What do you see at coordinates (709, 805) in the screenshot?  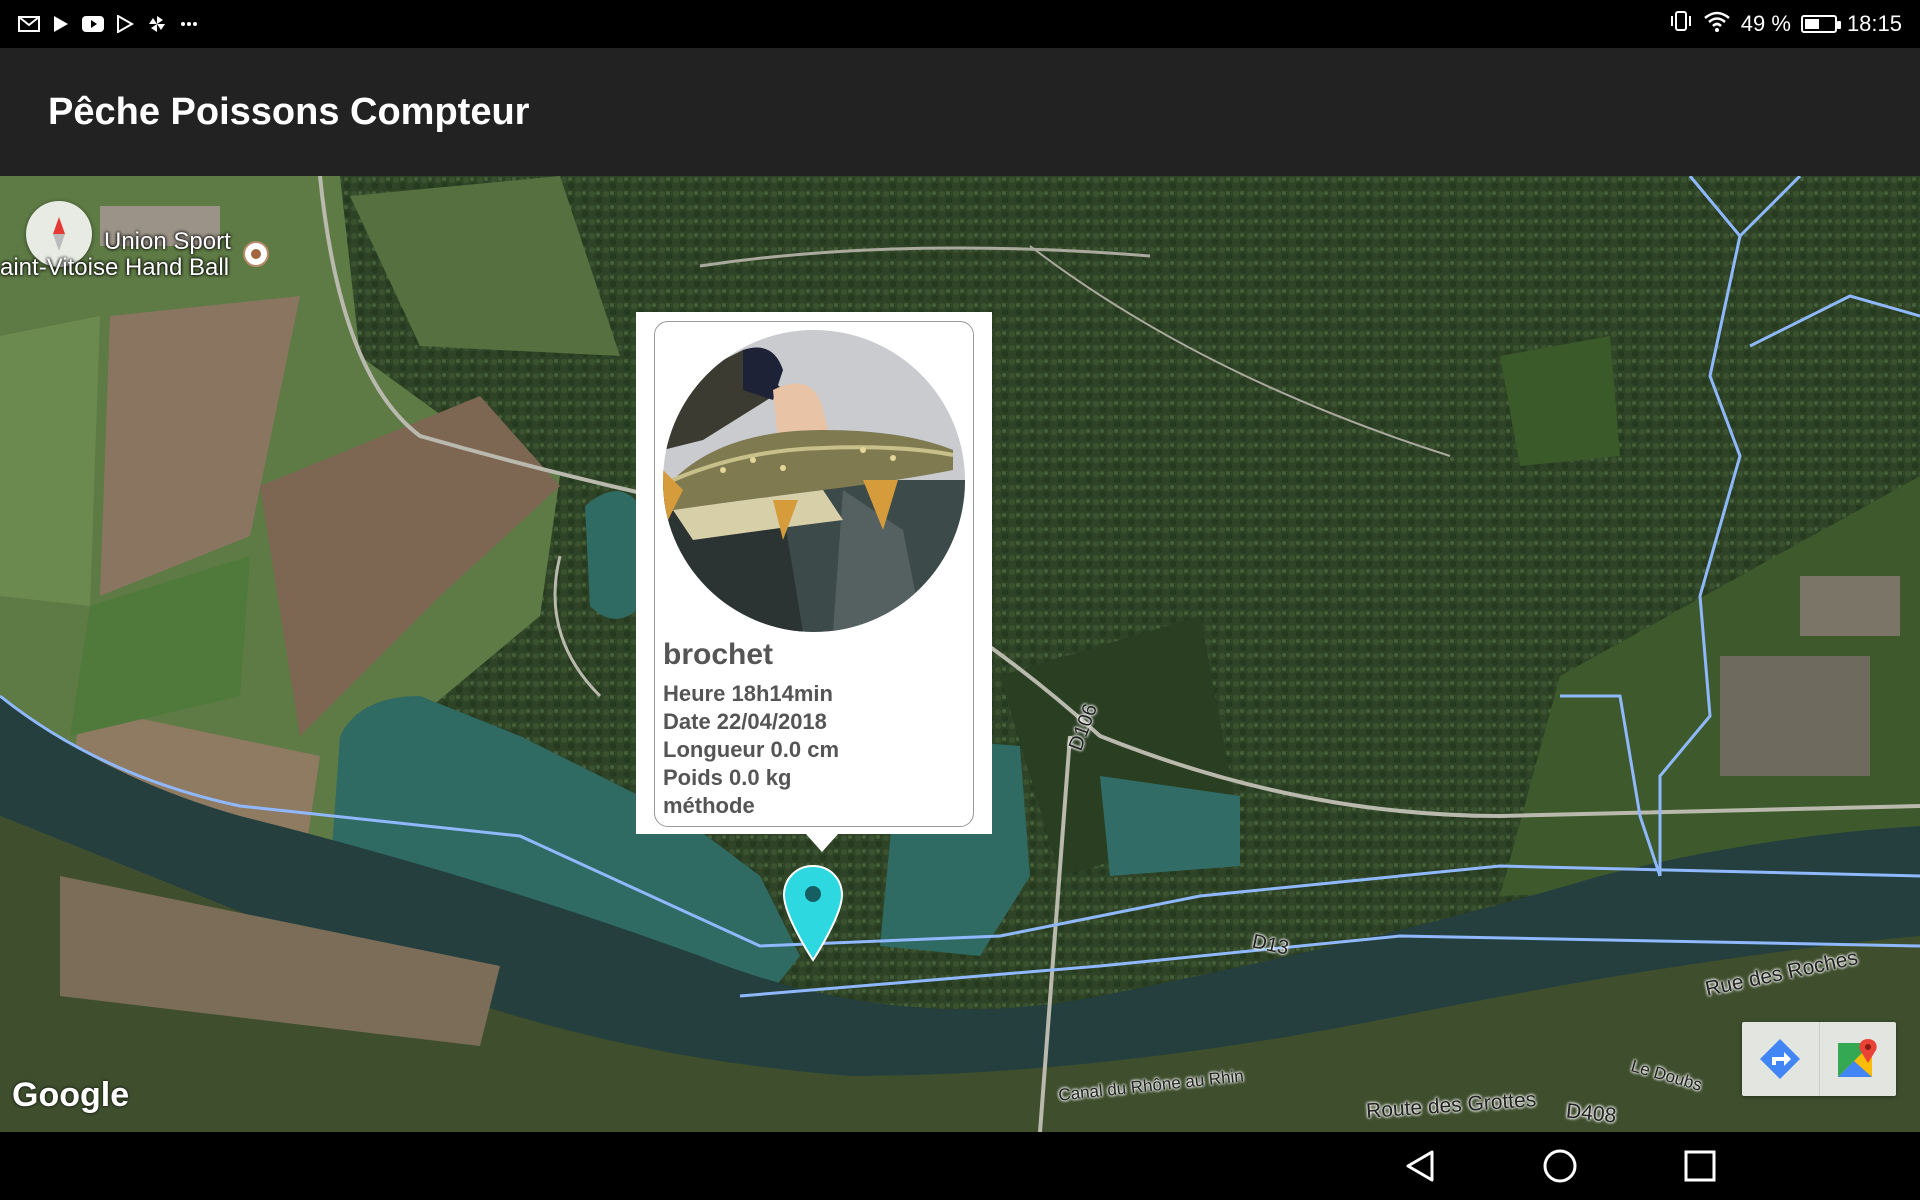 I see `catch-method: méthode` at bounding box center [709, 805].